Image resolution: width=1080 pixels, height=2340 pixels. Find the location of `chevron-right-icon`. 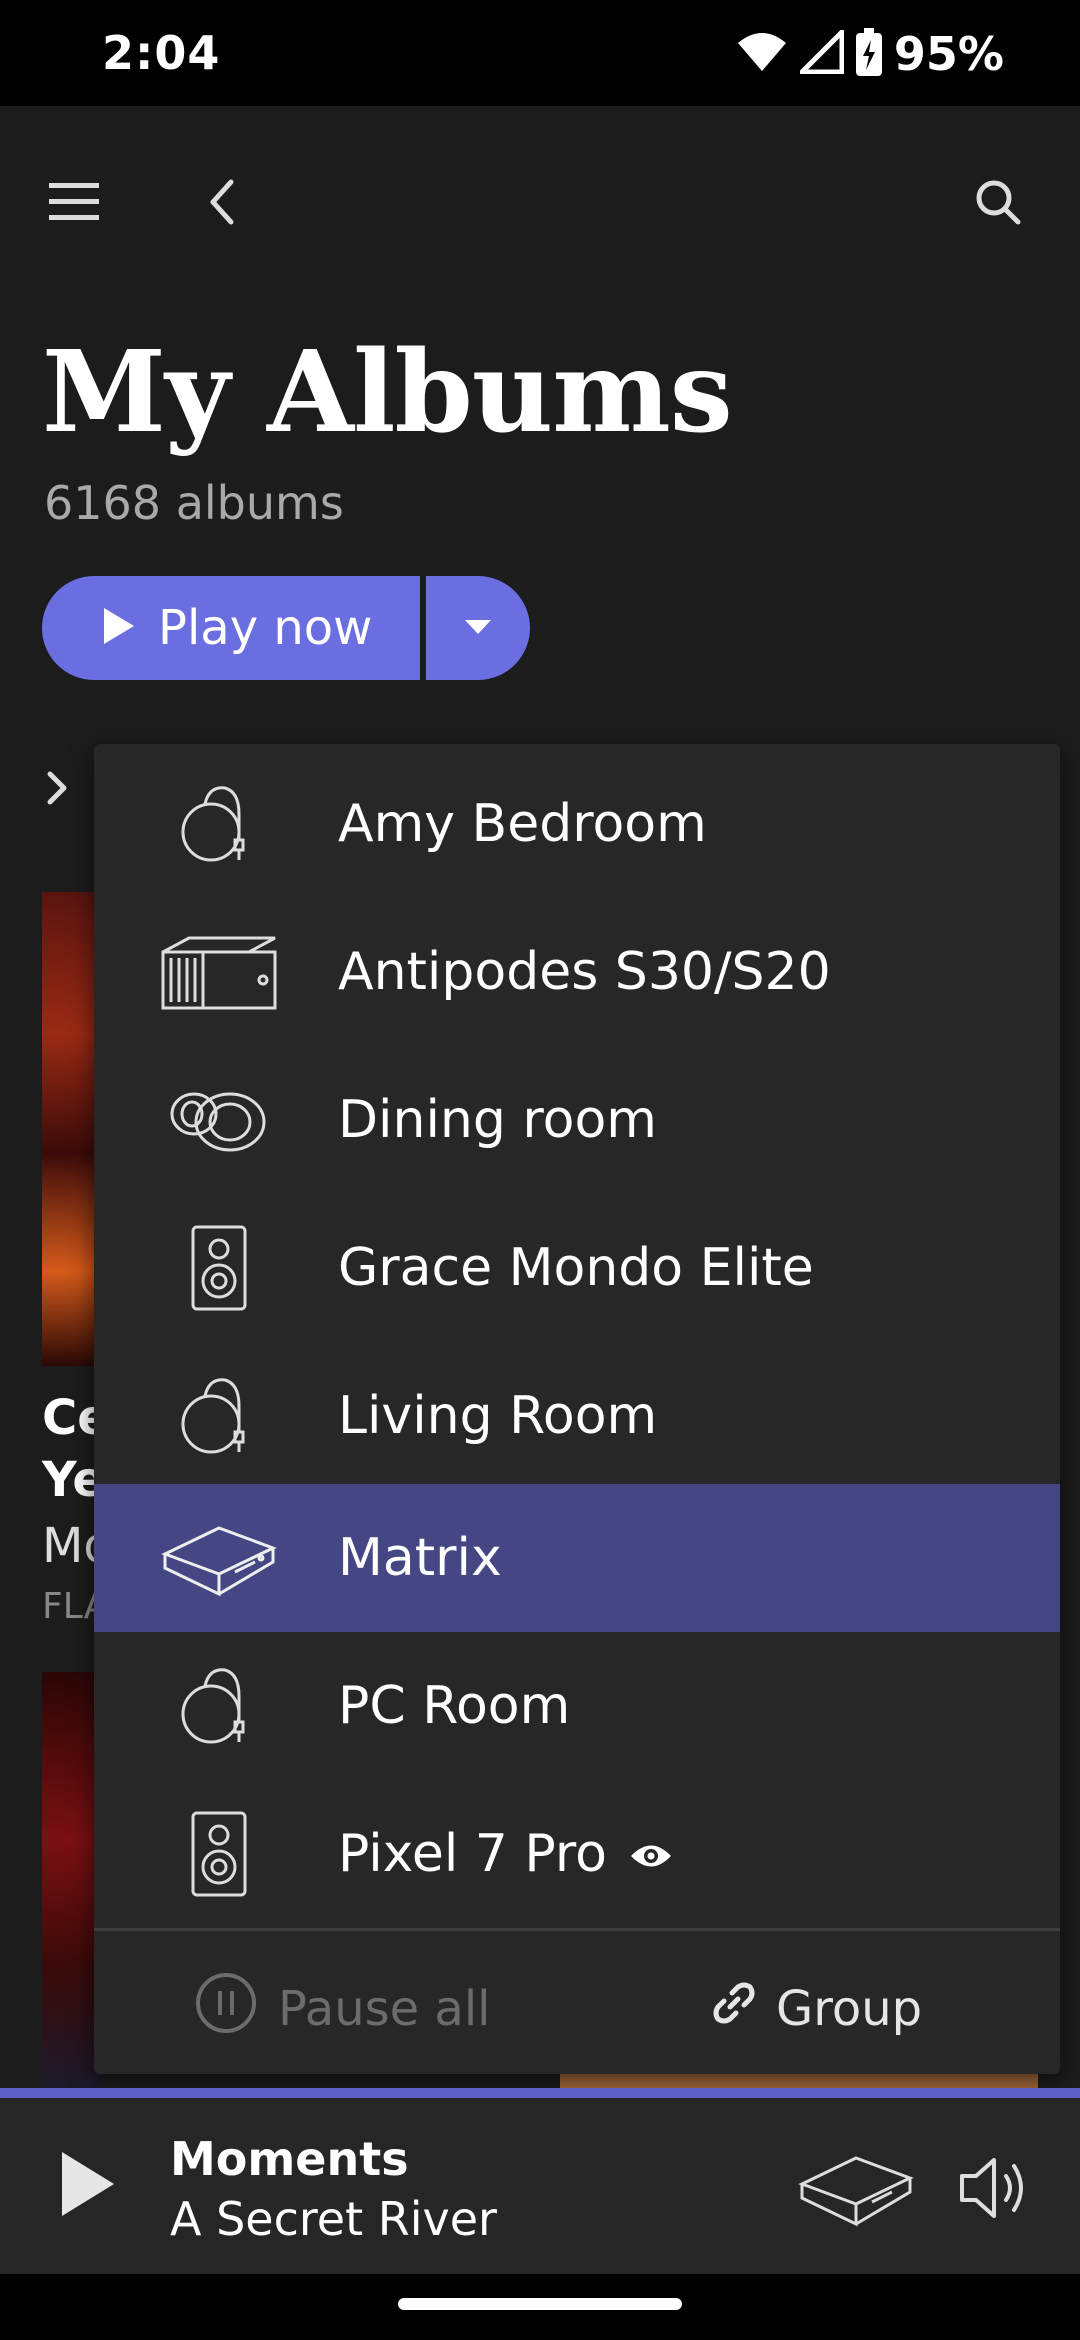

chevron-right-icon is located at coordinates (58, 790).